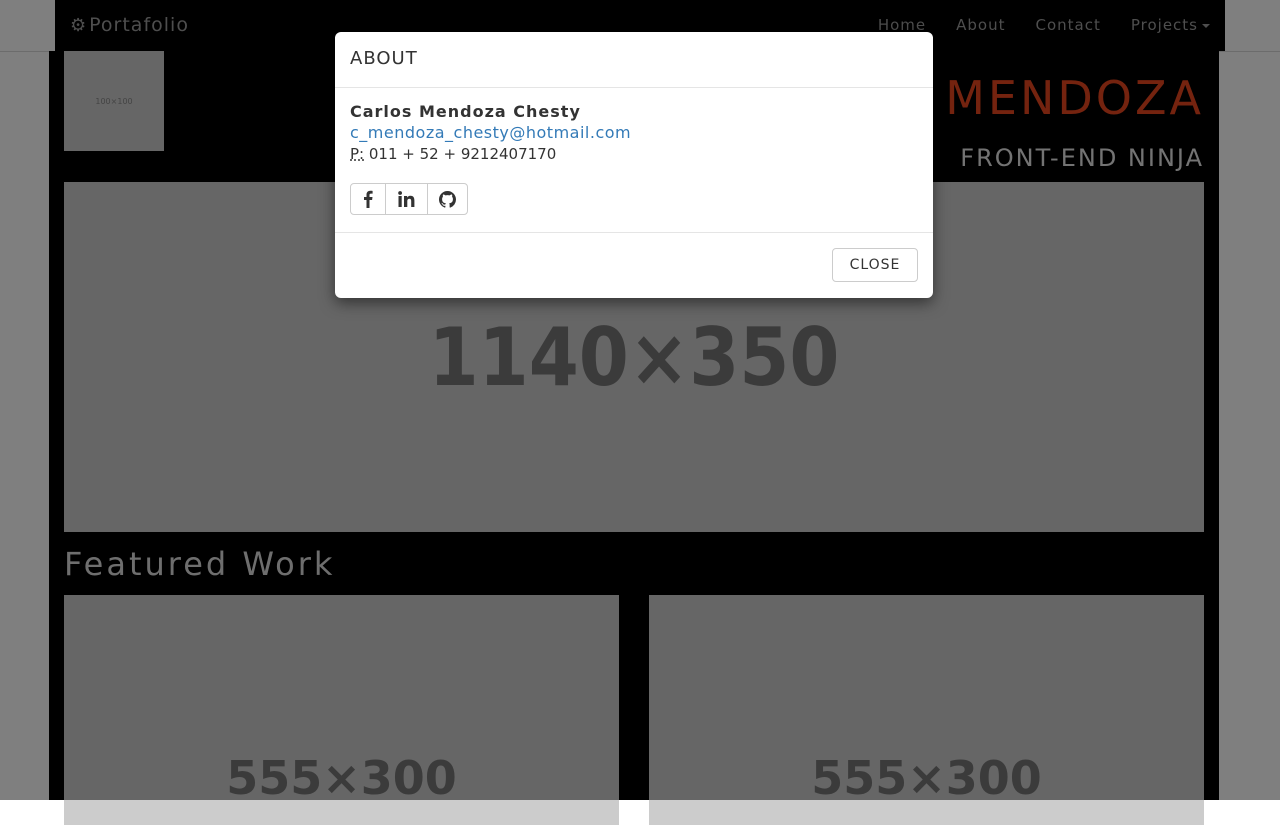 The height and width of the screenshot is (825, 1280). Describe the element at coordinates (357, 154) in the screenshot. I see `phone-label: P:` at that location.